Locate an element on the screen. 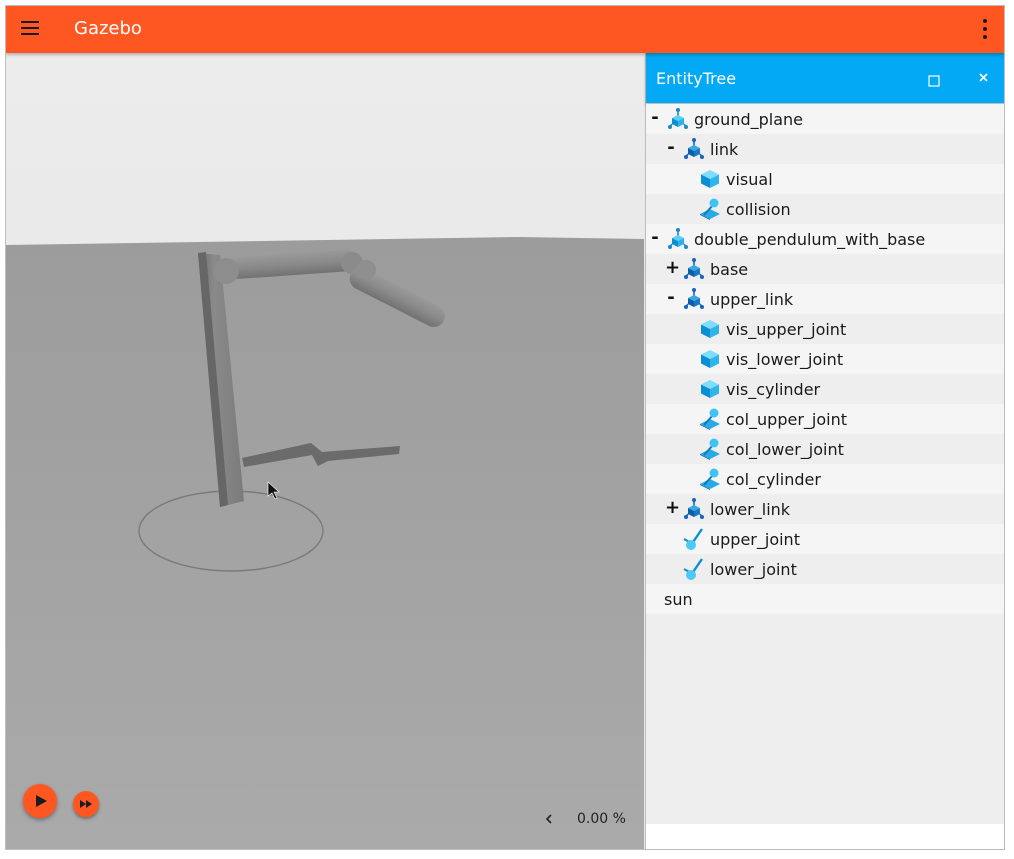 The height and width of the screenshot is (859, 1014). tree-item-visual: visual is located at coordinates (825, 179).